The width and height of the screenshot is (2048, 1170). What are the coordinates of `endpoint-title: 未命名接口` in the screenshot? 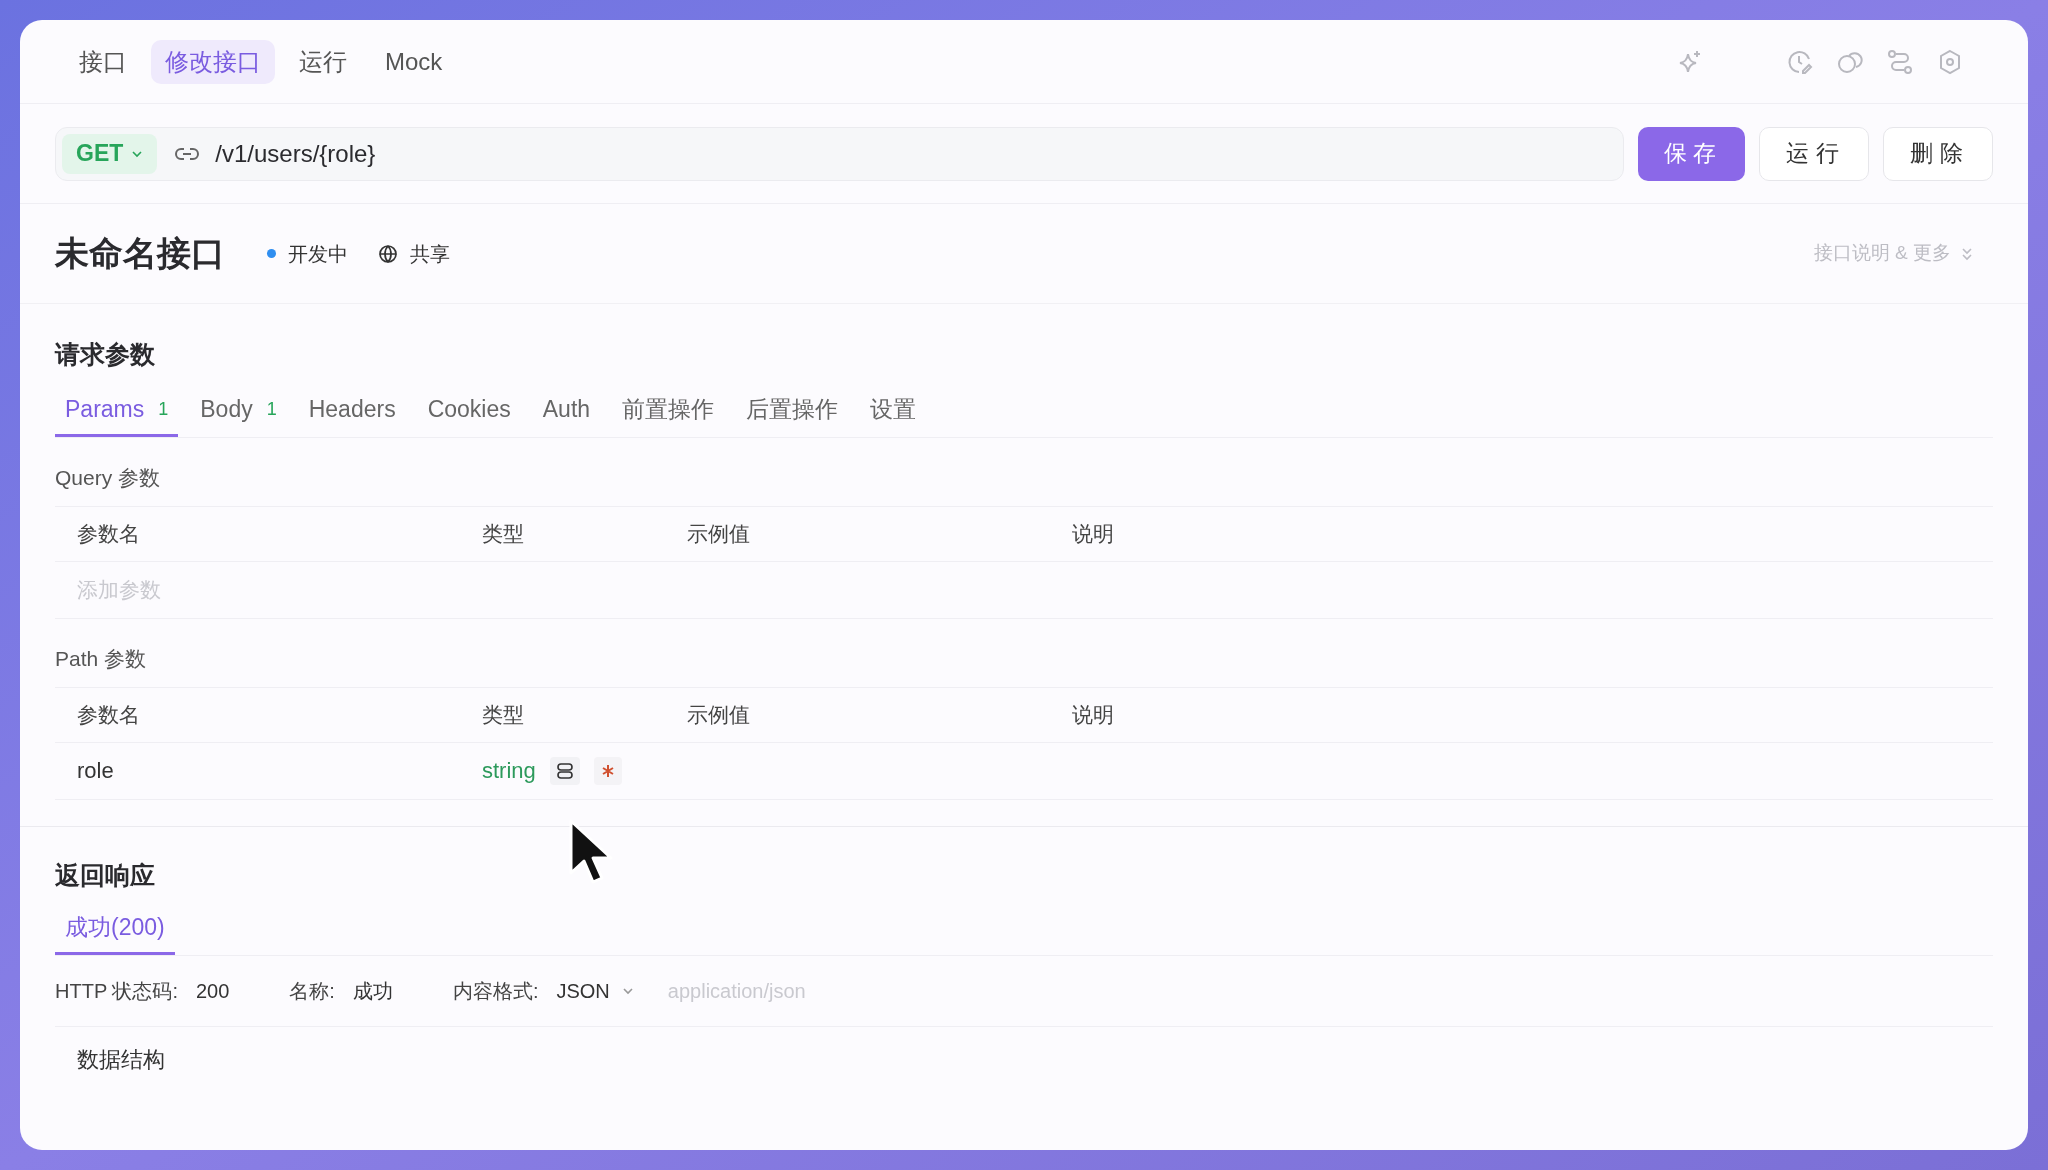 It's located at (140, 253).